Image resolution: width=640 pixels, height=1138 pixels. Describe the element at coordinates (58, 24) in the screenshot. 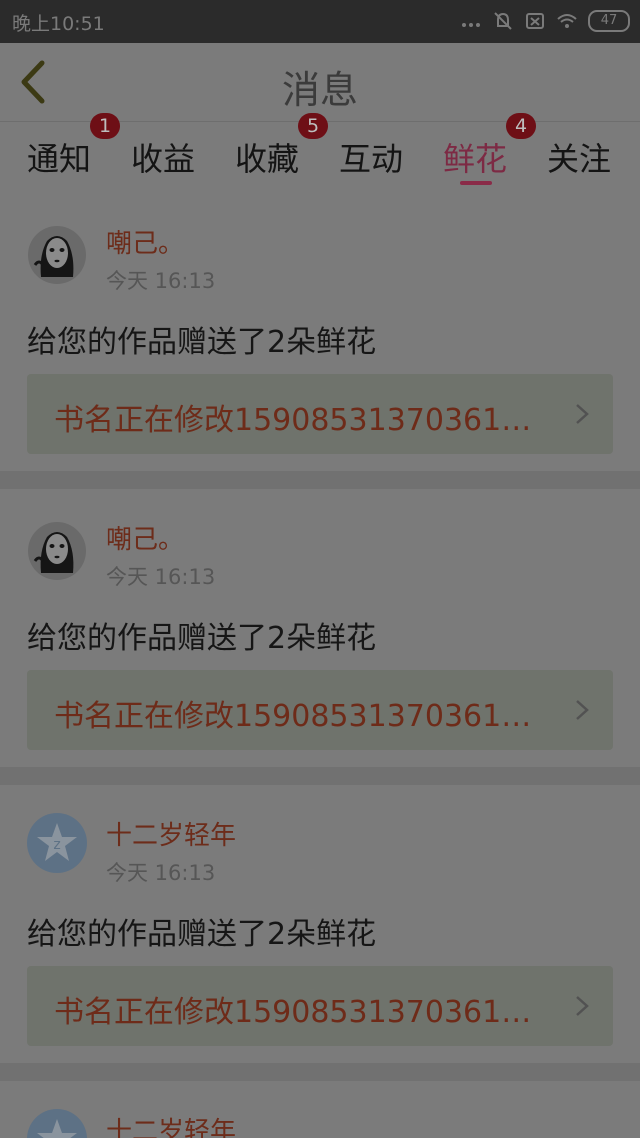

I see `status-time: 晚上10:51` at that location.